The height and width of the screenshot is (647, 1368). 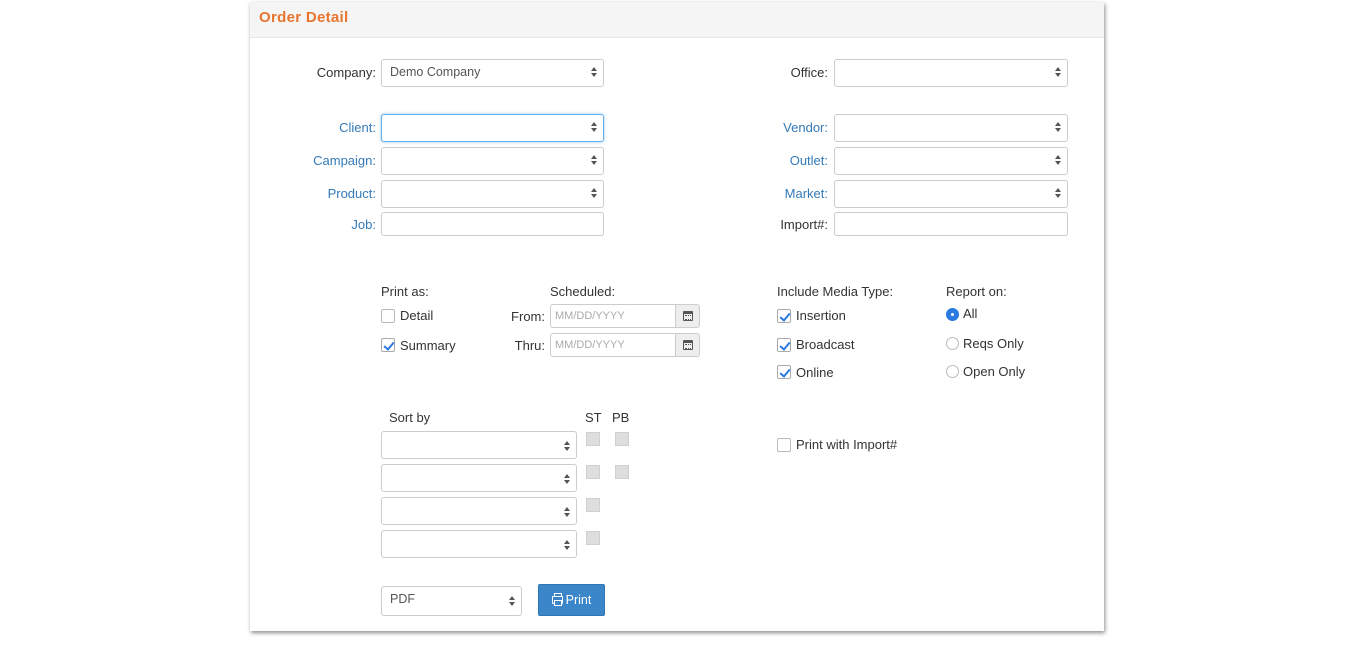 I want to click on thru-calendar-button, so click(x=688, y=345).